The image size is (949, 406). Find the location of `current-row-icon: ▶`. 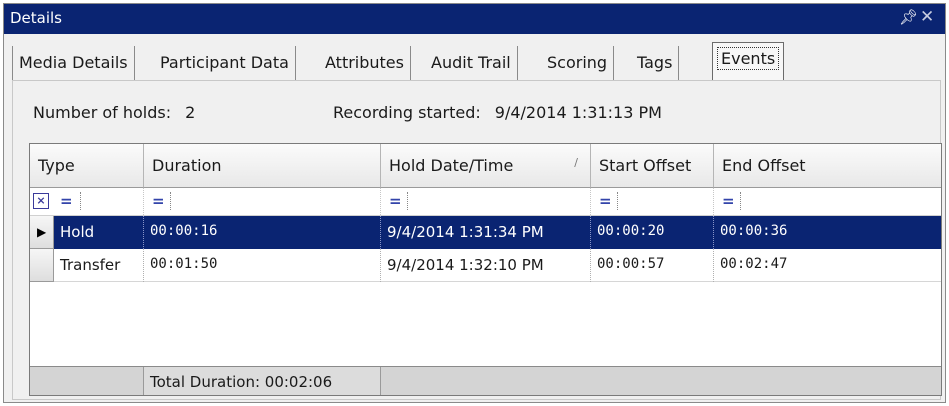

current-row-icon: ▶ is located at coordinates (42, 232).